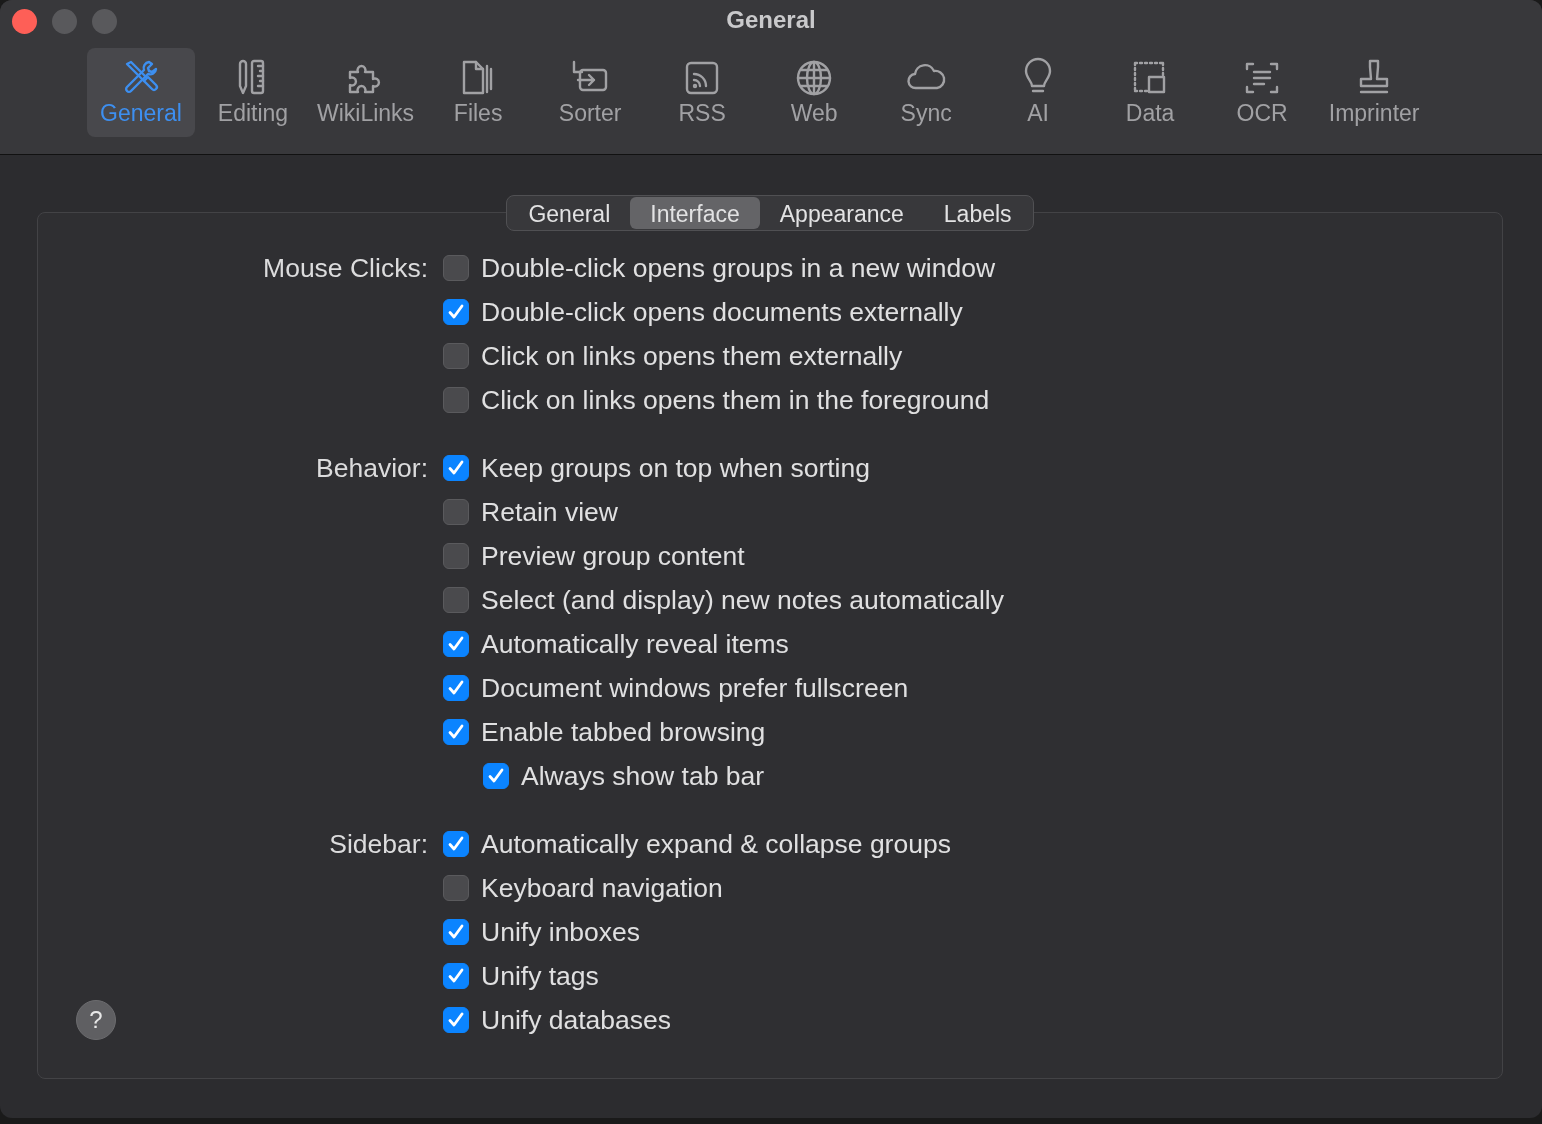  What do you see at coordinates (635, 644) in the screenshot?
I see `checkbox-label: Automatically reveal items` at bounding box center [635, 644].